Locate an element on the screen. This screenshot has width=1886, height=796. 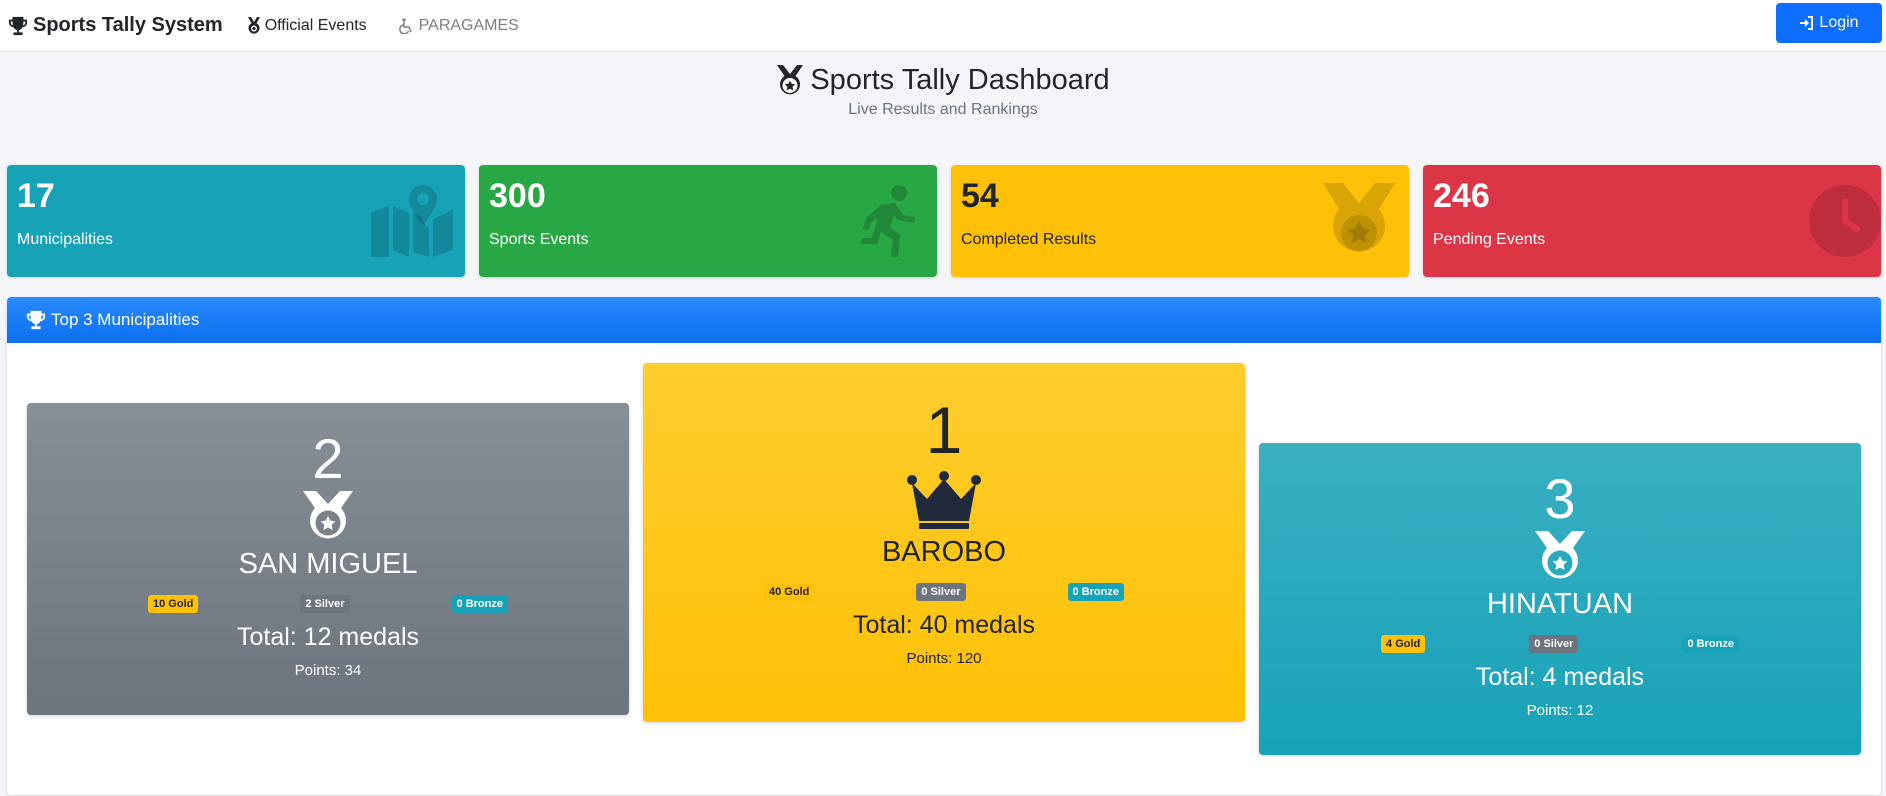
gold-badge: 40 Gold is located at coordinates (789, 592).